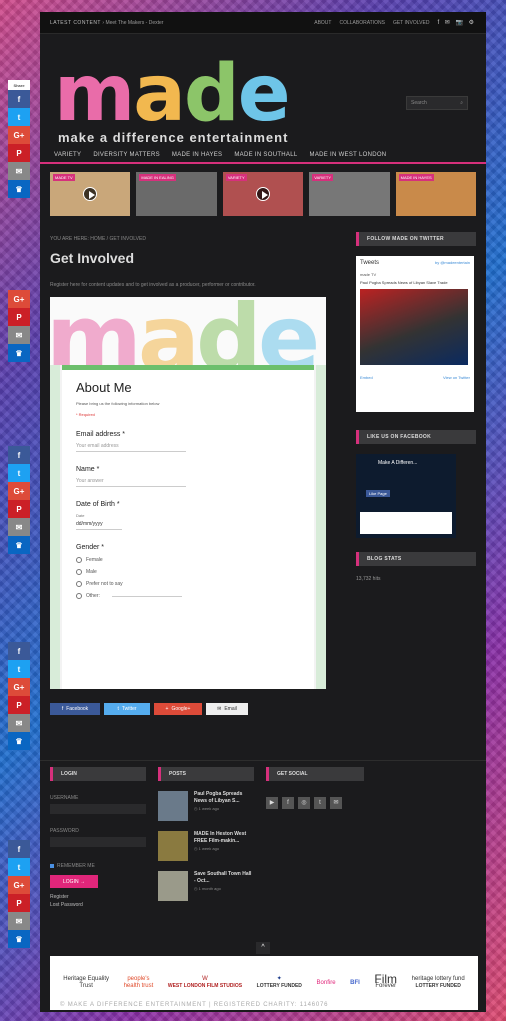 The height and width of the screenshot is (1021, 506). I want to click on login-button: LOGIN →, so click(74, 881).